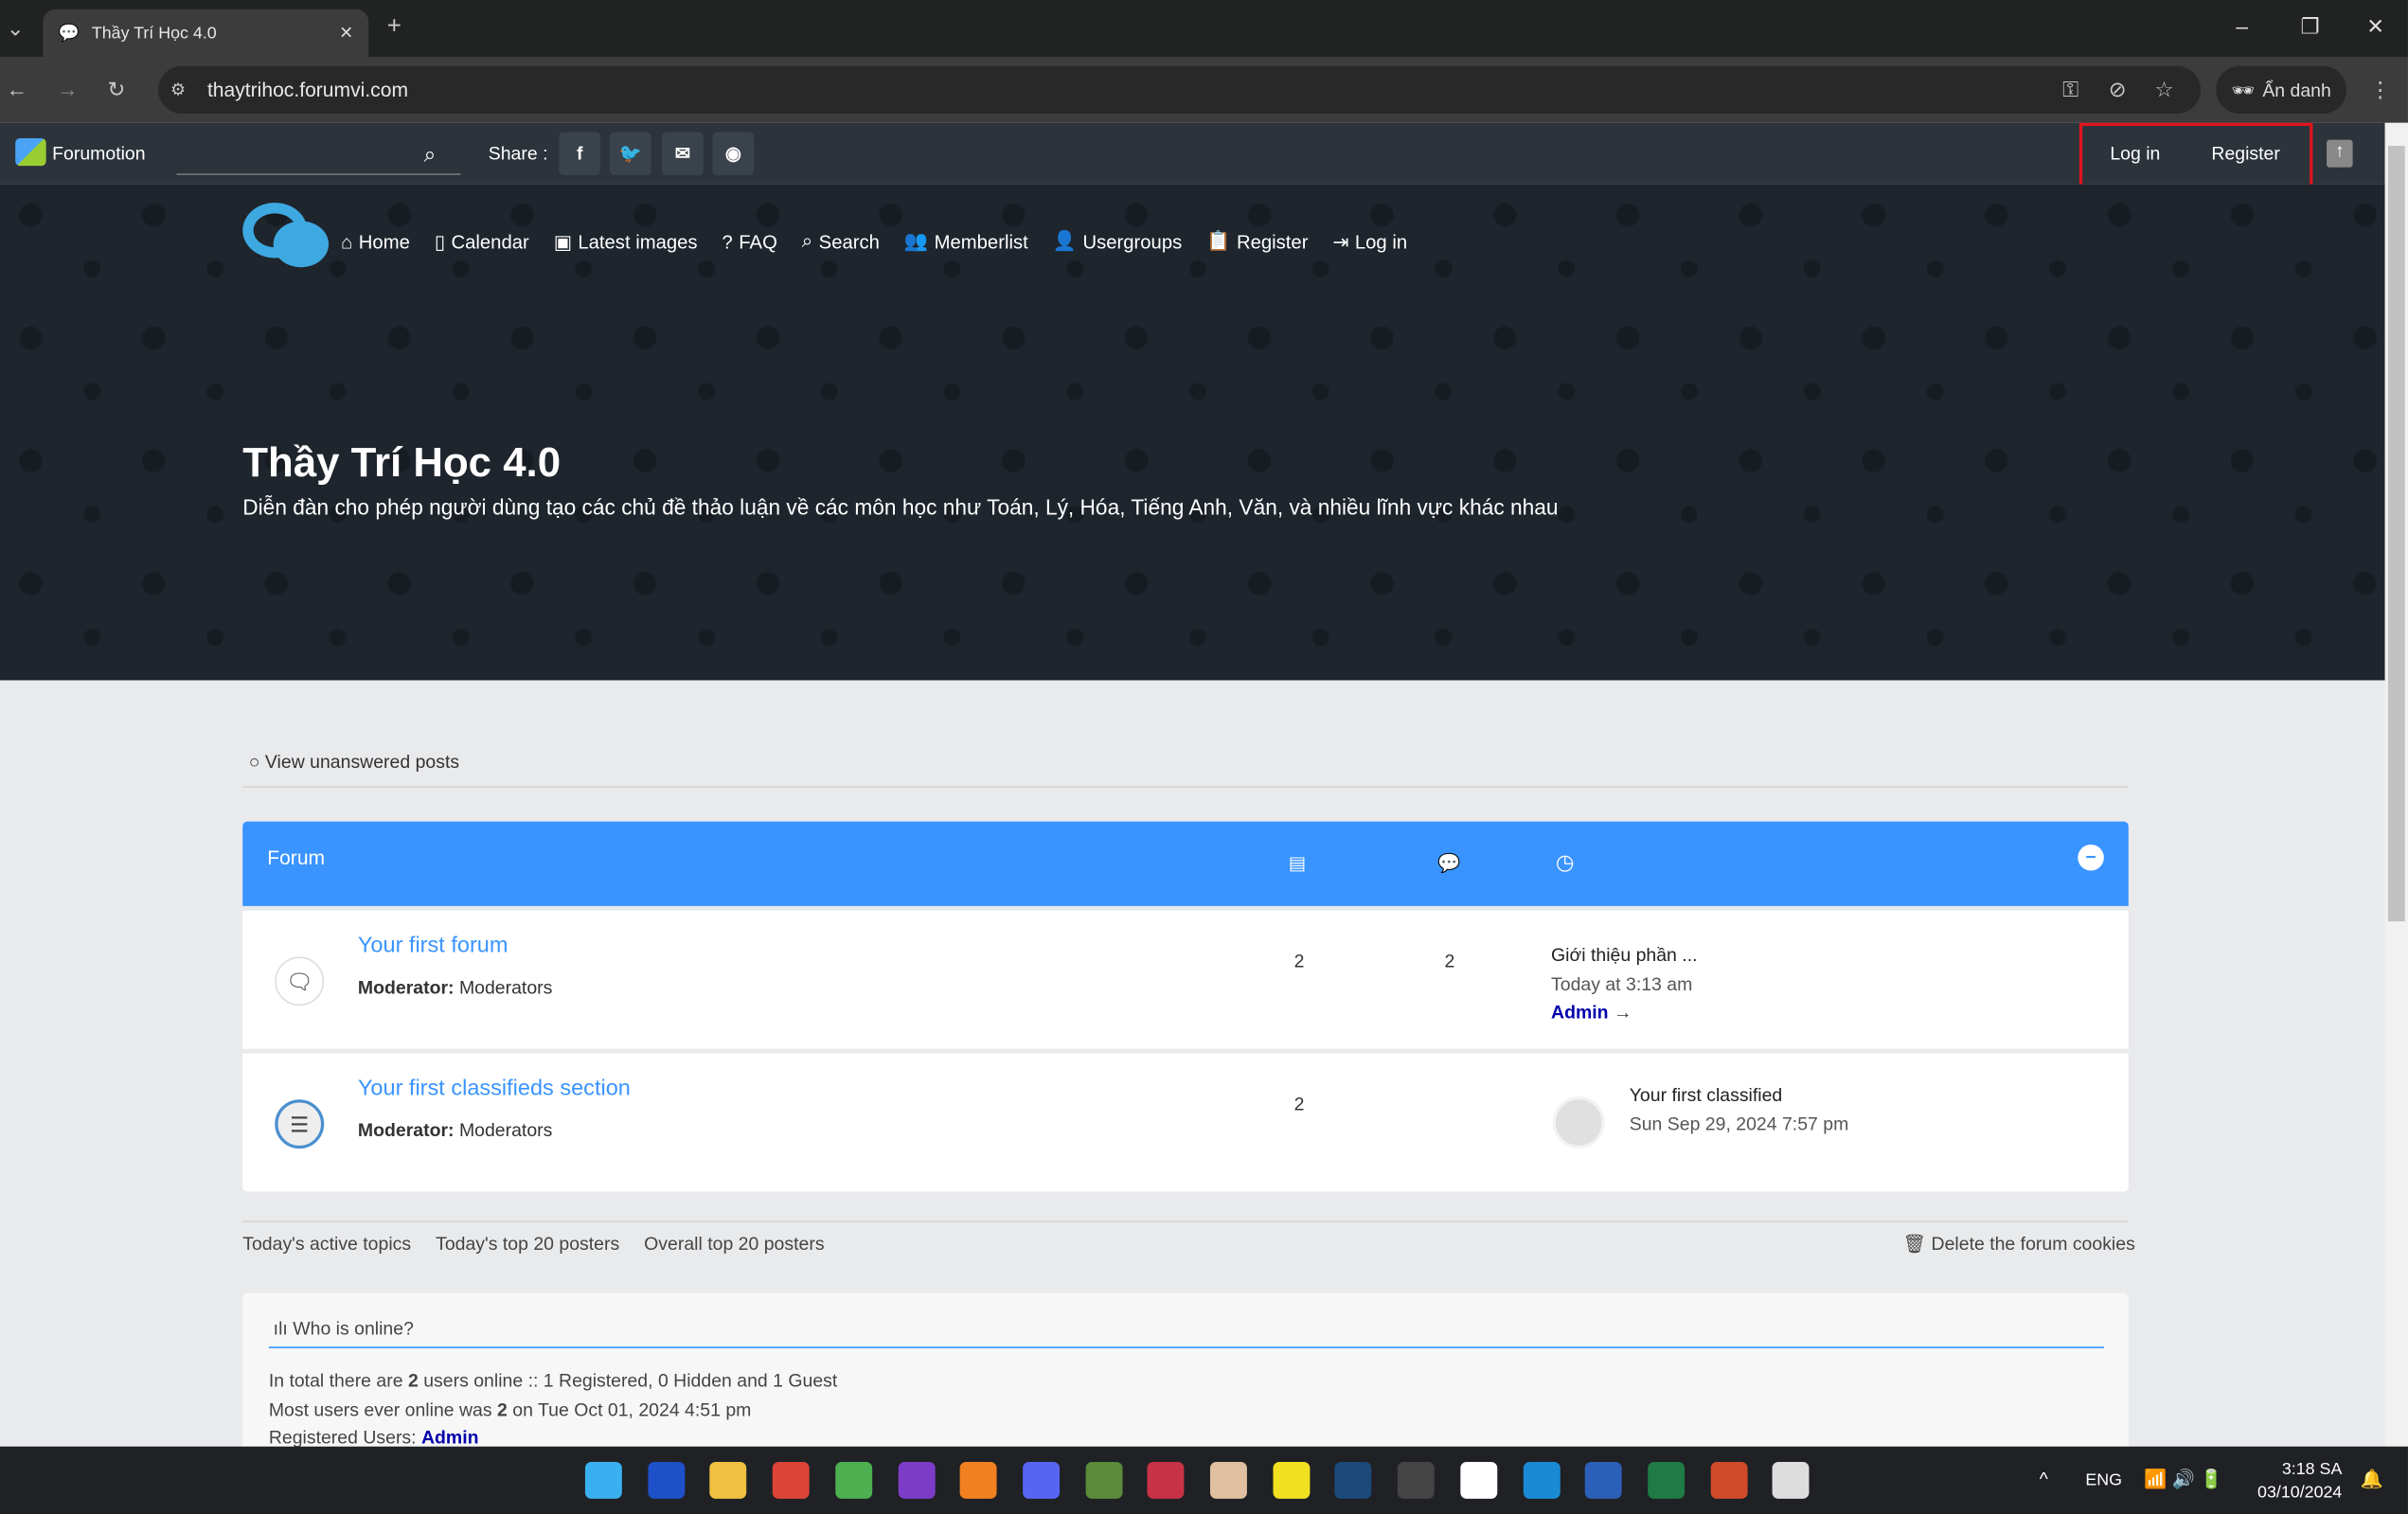  I want to click on forum-link: Your first forum, so click(433, 946).